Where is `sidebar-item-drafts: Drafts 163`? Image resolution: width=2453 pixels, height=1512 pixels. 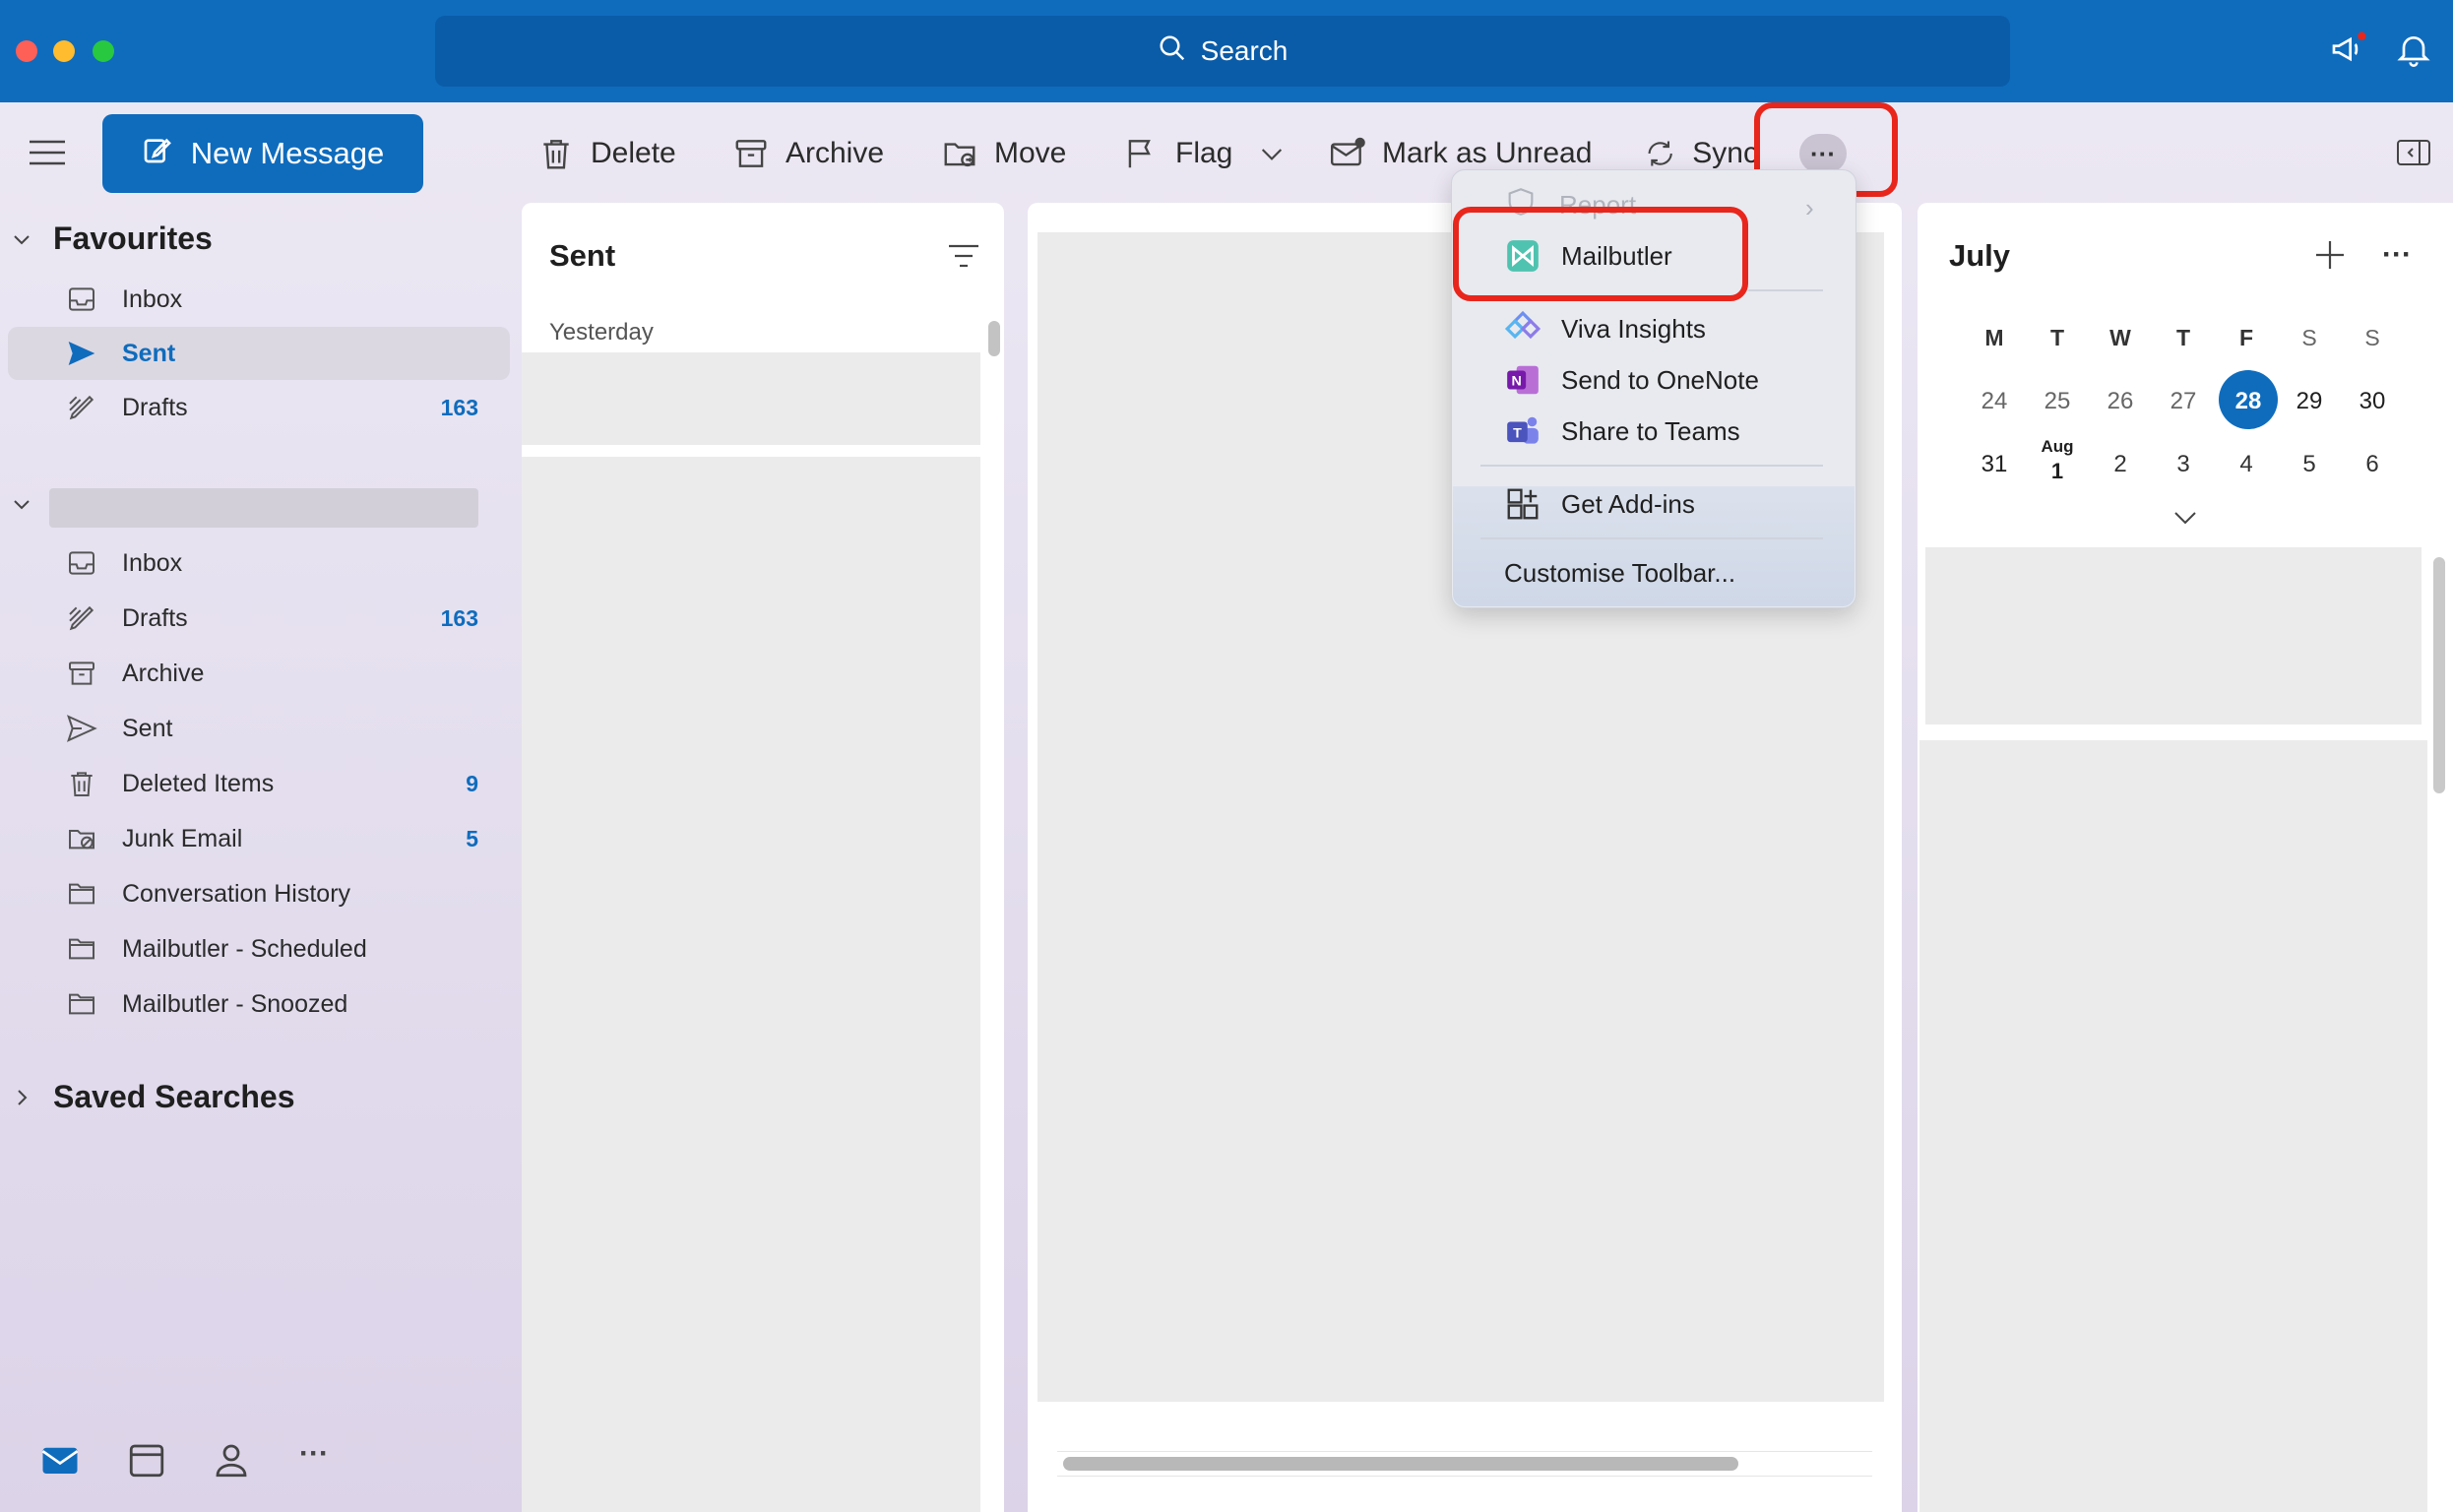
sidebar-item-drafts: Drafts 163 is located at coordinates (271, 618).